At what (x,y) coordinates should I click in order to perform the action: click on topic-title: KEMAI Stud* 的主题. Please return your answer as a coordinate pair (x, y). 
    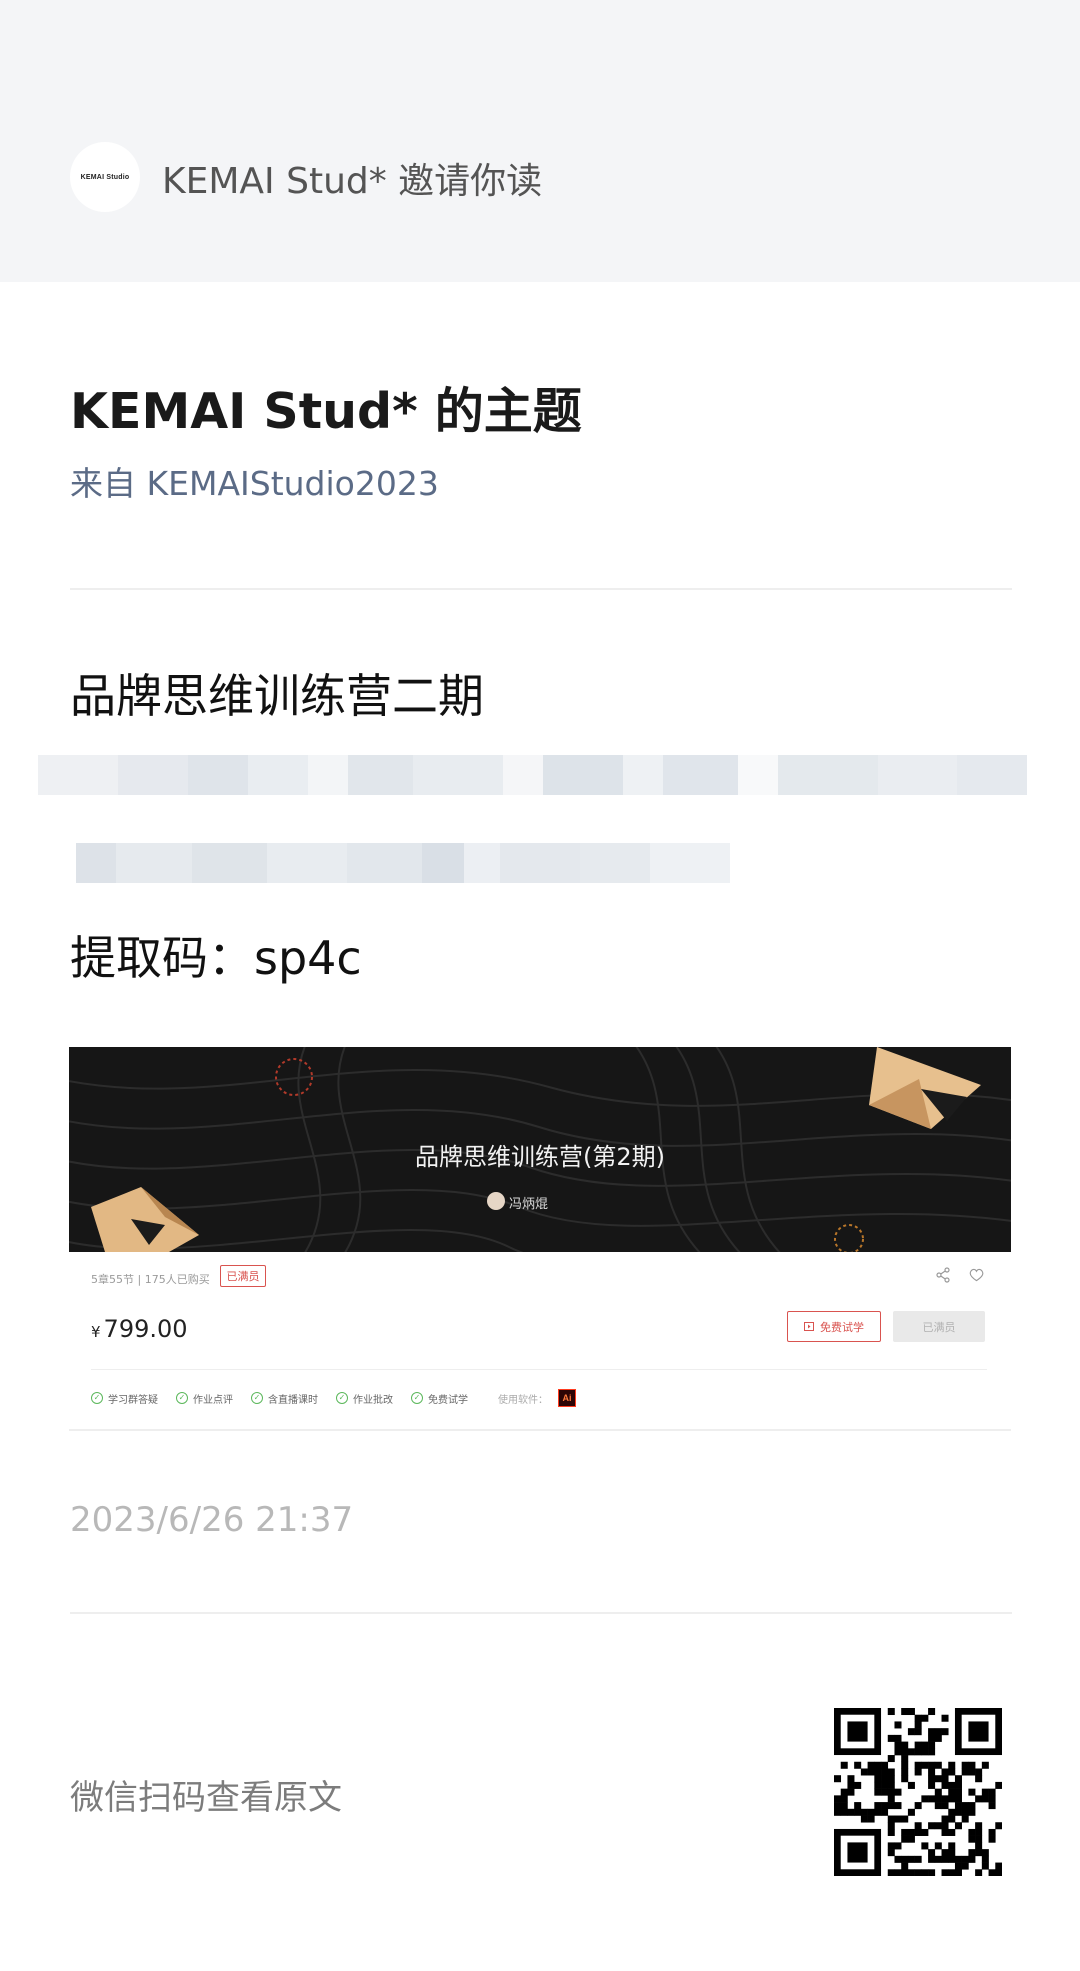
    Looking at the image, I should click on (326, 407).